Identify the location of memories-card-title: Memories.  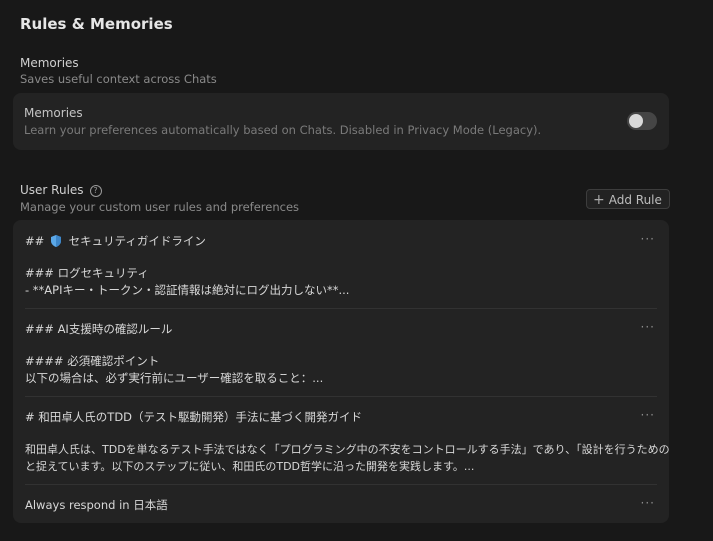
(53, 113).